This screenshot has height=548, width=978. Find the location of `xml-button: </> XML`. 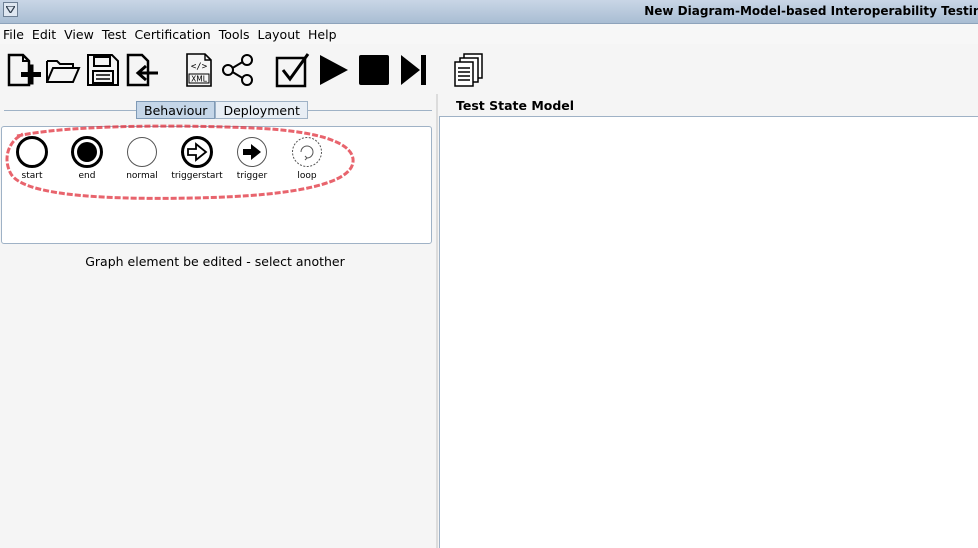

xml-button: </> XML is located at coordinates (199, 70).